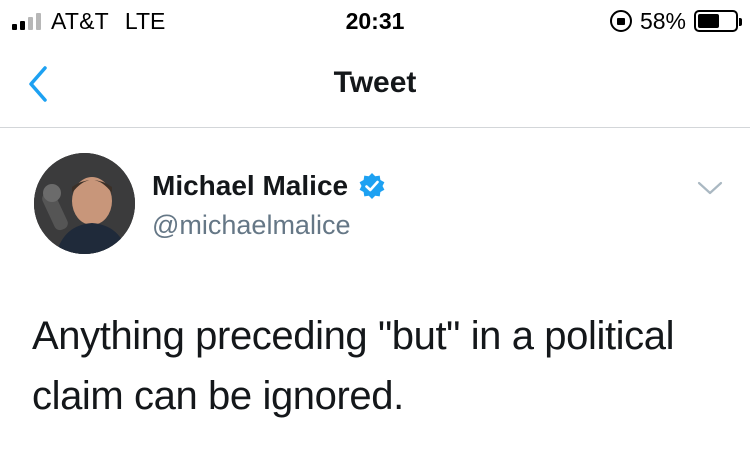 This screenshot has height=452, width=750. I want to click on status-bar: AT&T LTE 20:31 58%, so click(375, 21).